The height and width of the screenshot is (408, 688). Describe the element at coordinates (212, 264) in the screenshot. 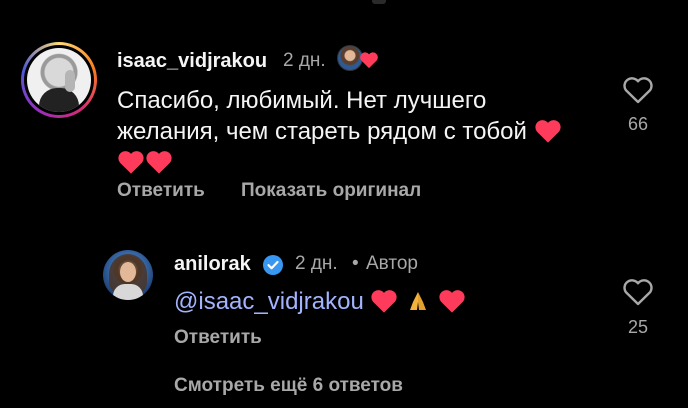

I see `reply-username: anilorak` at that location.